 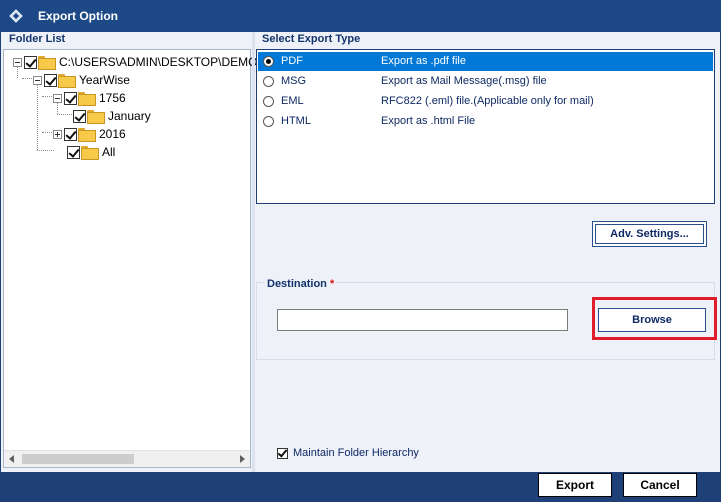 I want to click on folder-list-label: Folder List, so click(x=37, y=39).